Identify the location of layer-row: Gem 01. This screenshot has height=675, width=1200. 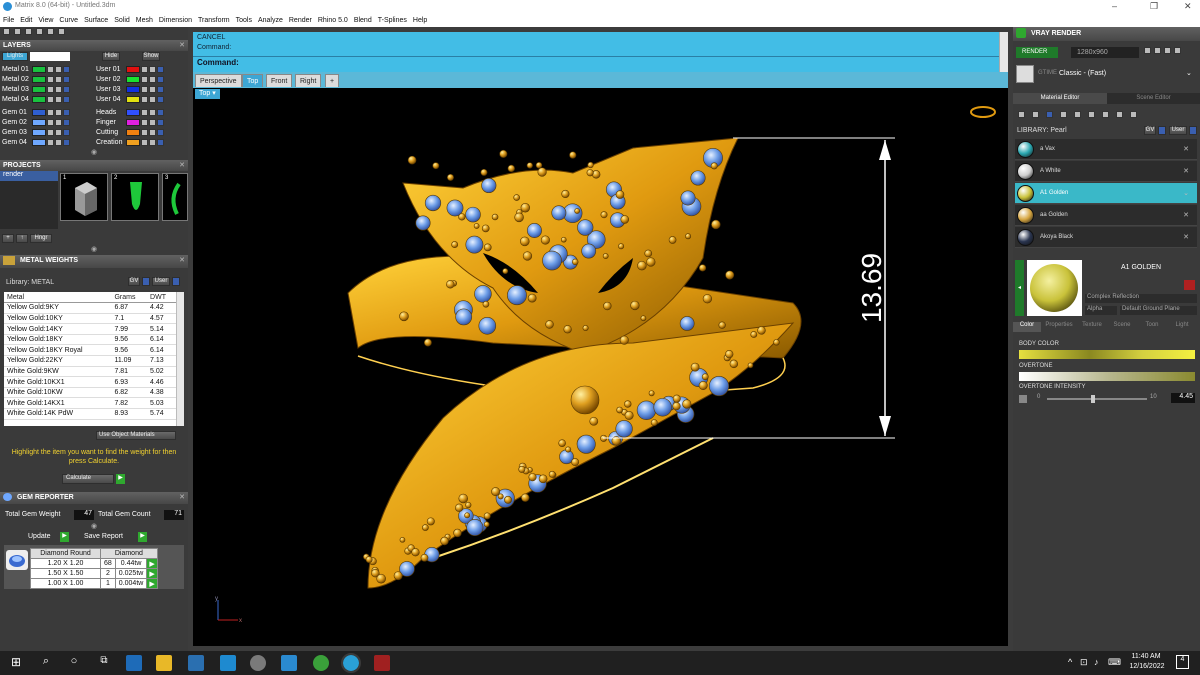
(36, 112).